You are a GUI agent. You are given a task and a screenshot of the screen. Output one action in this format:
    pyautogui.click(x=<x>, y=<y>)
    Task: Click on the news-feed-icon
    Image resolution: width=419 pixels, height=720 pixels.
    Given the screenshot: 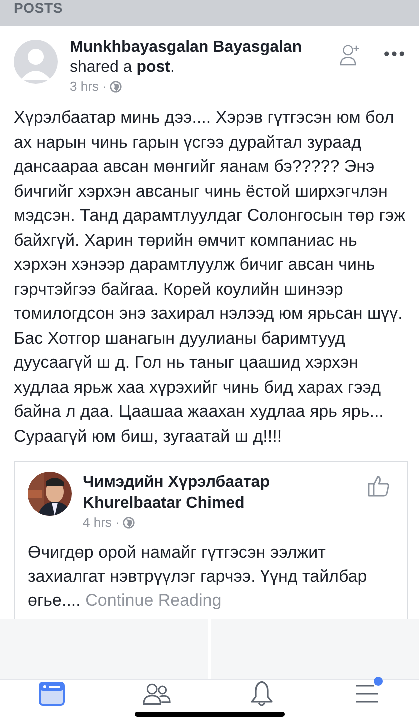 What is the action you would take?
    pyautogui.click(x=52, y=694)
    